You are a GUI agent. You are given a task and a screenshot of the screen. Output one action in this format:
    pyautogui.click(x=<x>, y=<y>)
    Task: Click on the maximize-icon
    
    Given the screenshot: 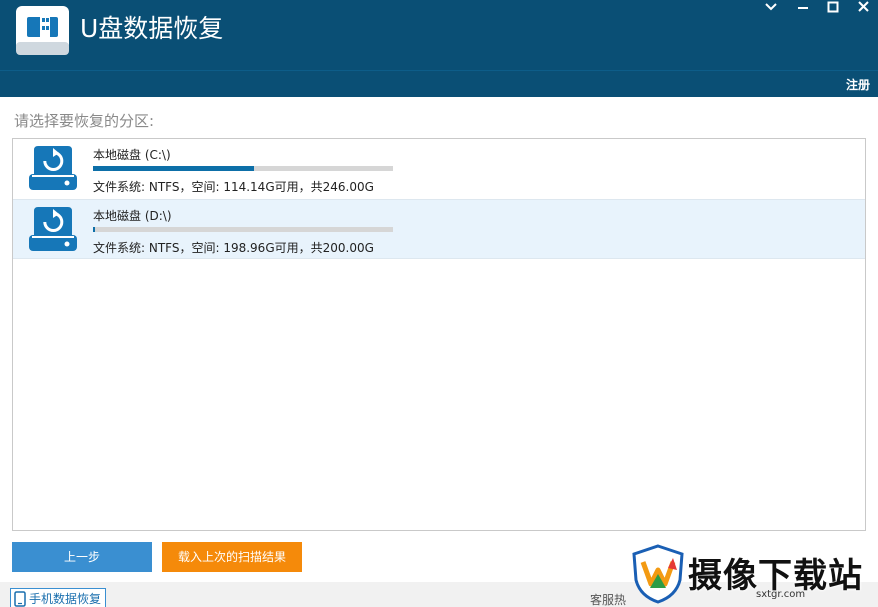 What is the action you would take?
    pyautogui.click(x=833, y=7)
    